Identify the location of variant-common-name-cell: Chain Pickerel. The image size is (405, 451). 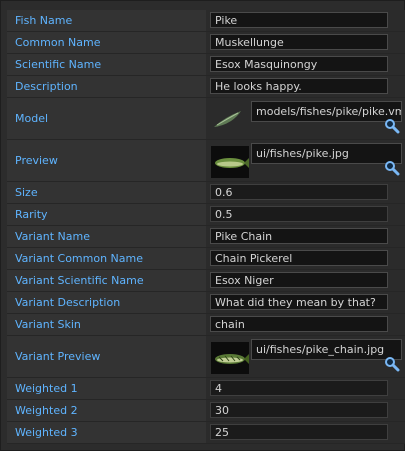
(305, 259).